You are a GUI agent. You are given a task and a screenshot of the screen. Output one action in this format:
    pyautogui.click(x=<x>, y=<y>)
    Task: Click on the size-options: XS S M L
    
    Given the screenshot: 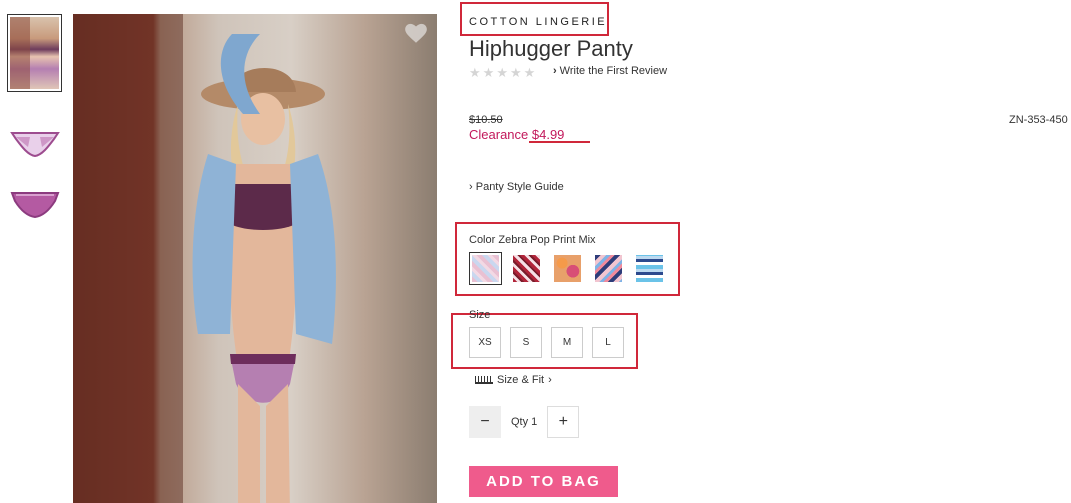 What is the action you would take?
    pyautogui.click(x=546, y=342)
    